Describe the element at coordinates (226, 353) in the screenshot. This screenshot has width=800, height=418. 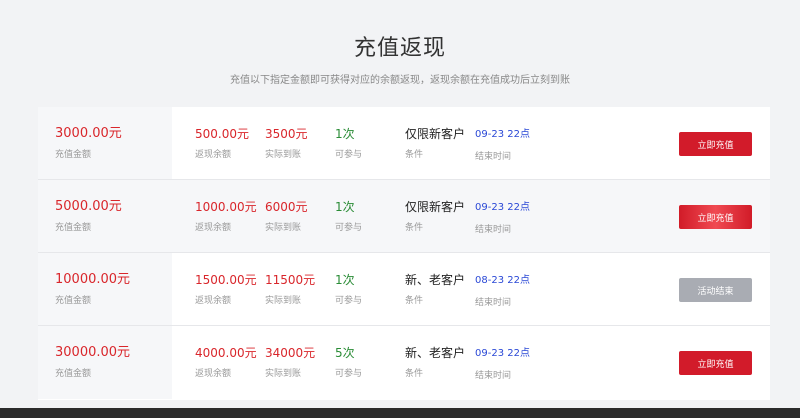
I see `cashback-value: 4000.00元` at that location.